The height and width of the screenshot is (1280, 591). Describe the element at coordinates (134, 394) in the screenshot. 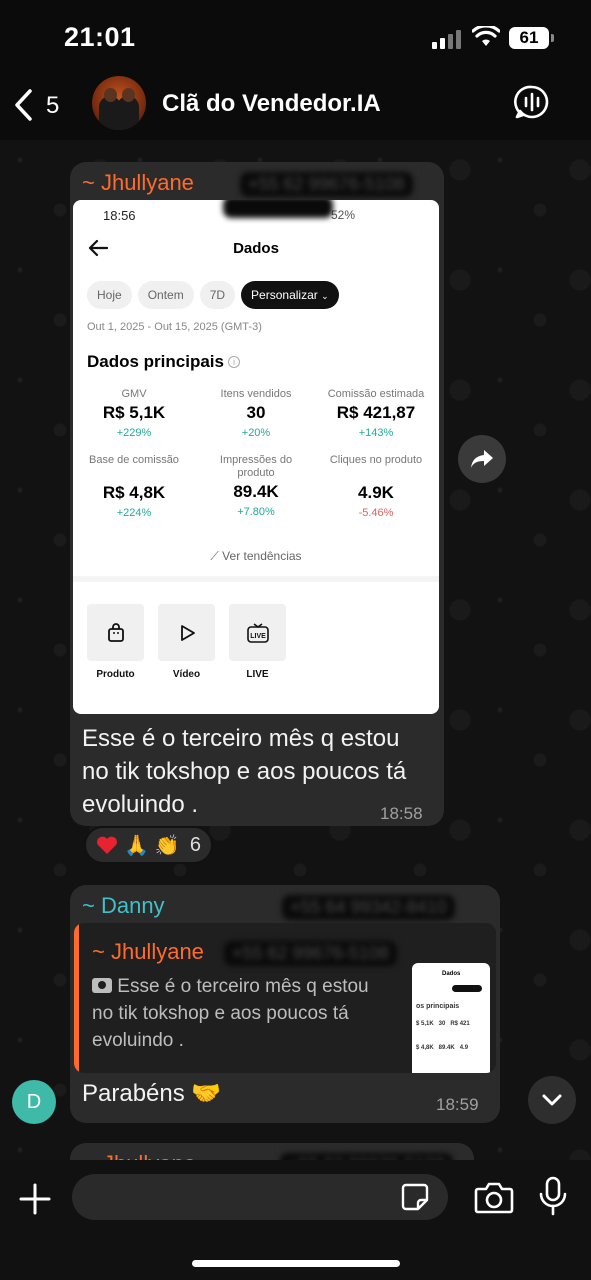

I see `metric-label: GMV` at that location.